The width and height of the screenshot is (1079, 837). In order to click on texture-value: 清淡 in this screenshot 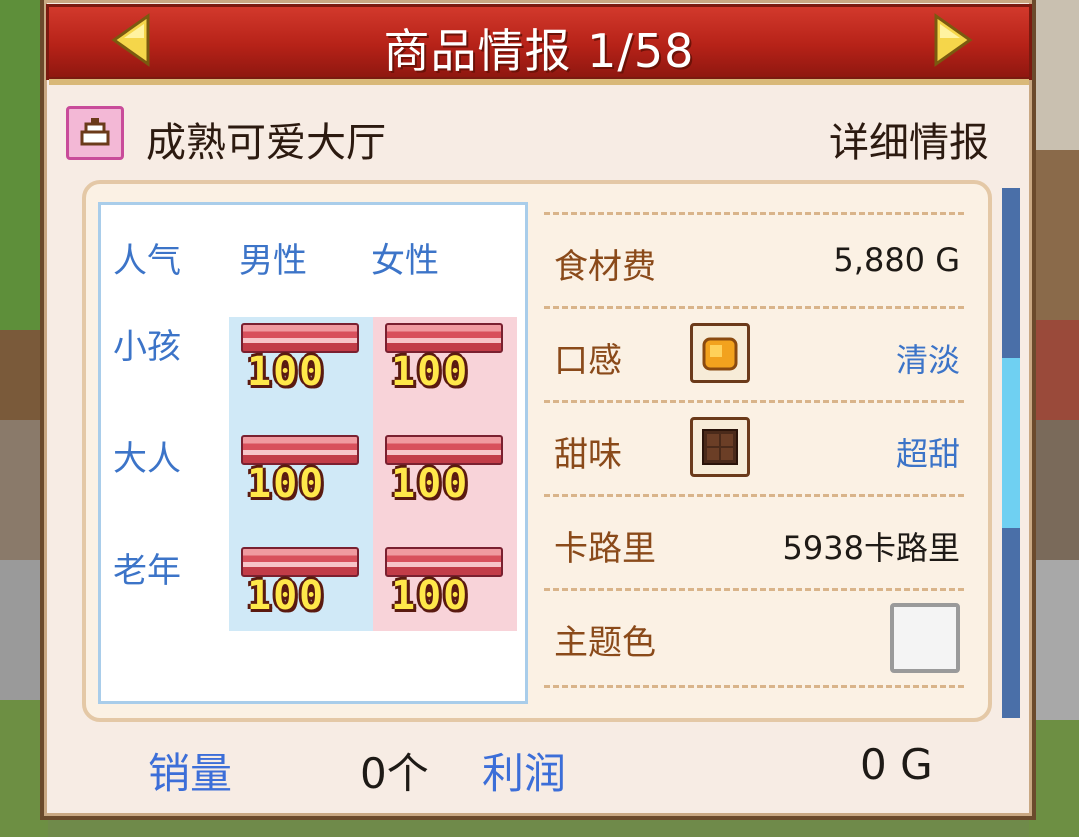, I will do `click(927, 360)`.